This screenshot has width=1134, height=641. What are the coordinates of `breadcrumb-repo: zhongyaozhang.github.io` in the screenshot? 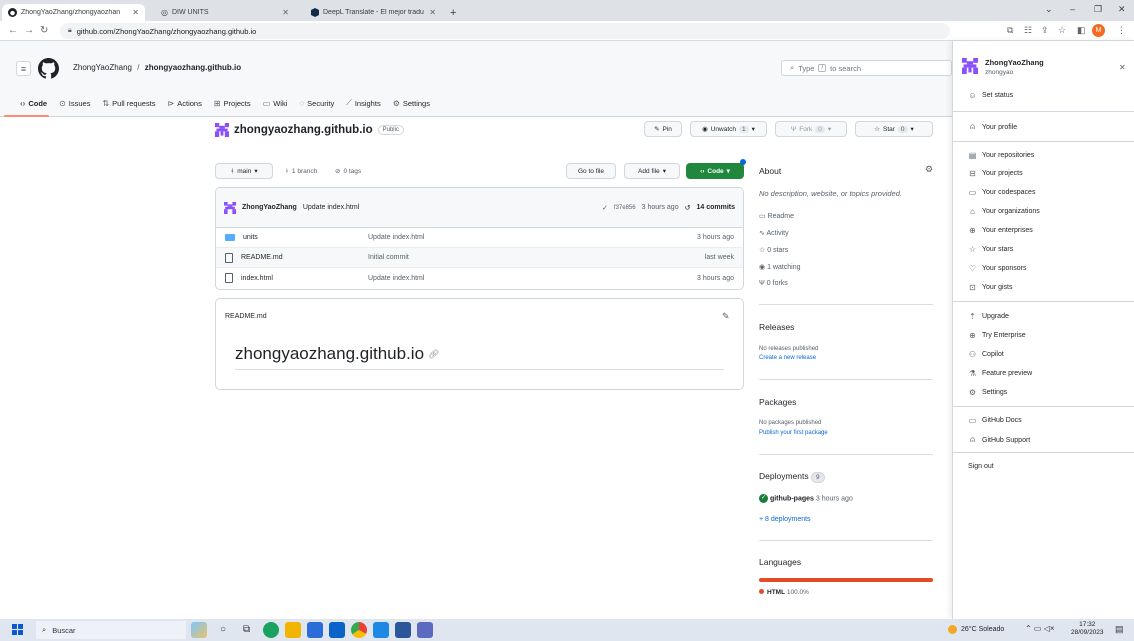 It's located at (193, 67).